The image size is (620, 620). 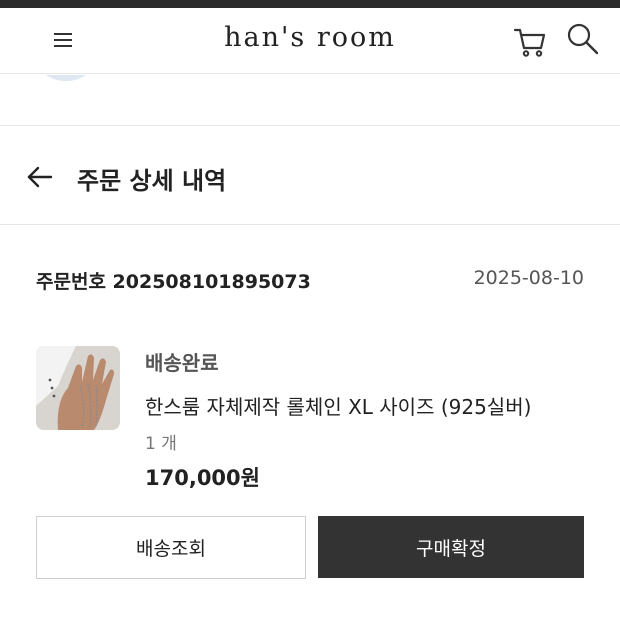 What do you see at coordinates (161, 444) in the screenshot?
I see `product-quantity: 1 개` at bounding box center [161, 444].